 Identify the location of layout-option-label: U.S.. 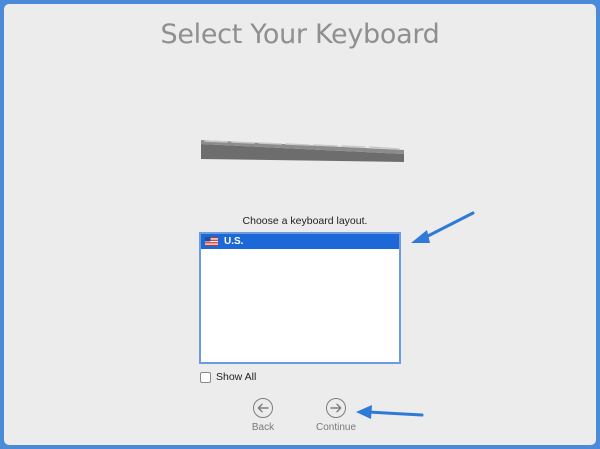
(234, 241).